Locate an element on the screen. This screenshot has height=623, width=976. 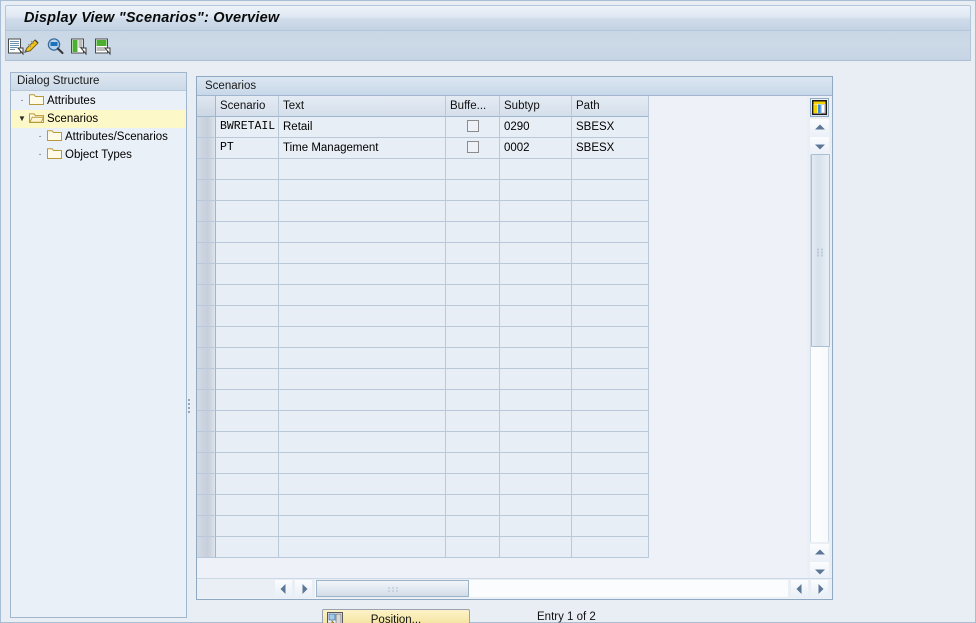
scroll-left-button is located at coordinates (283, 588).